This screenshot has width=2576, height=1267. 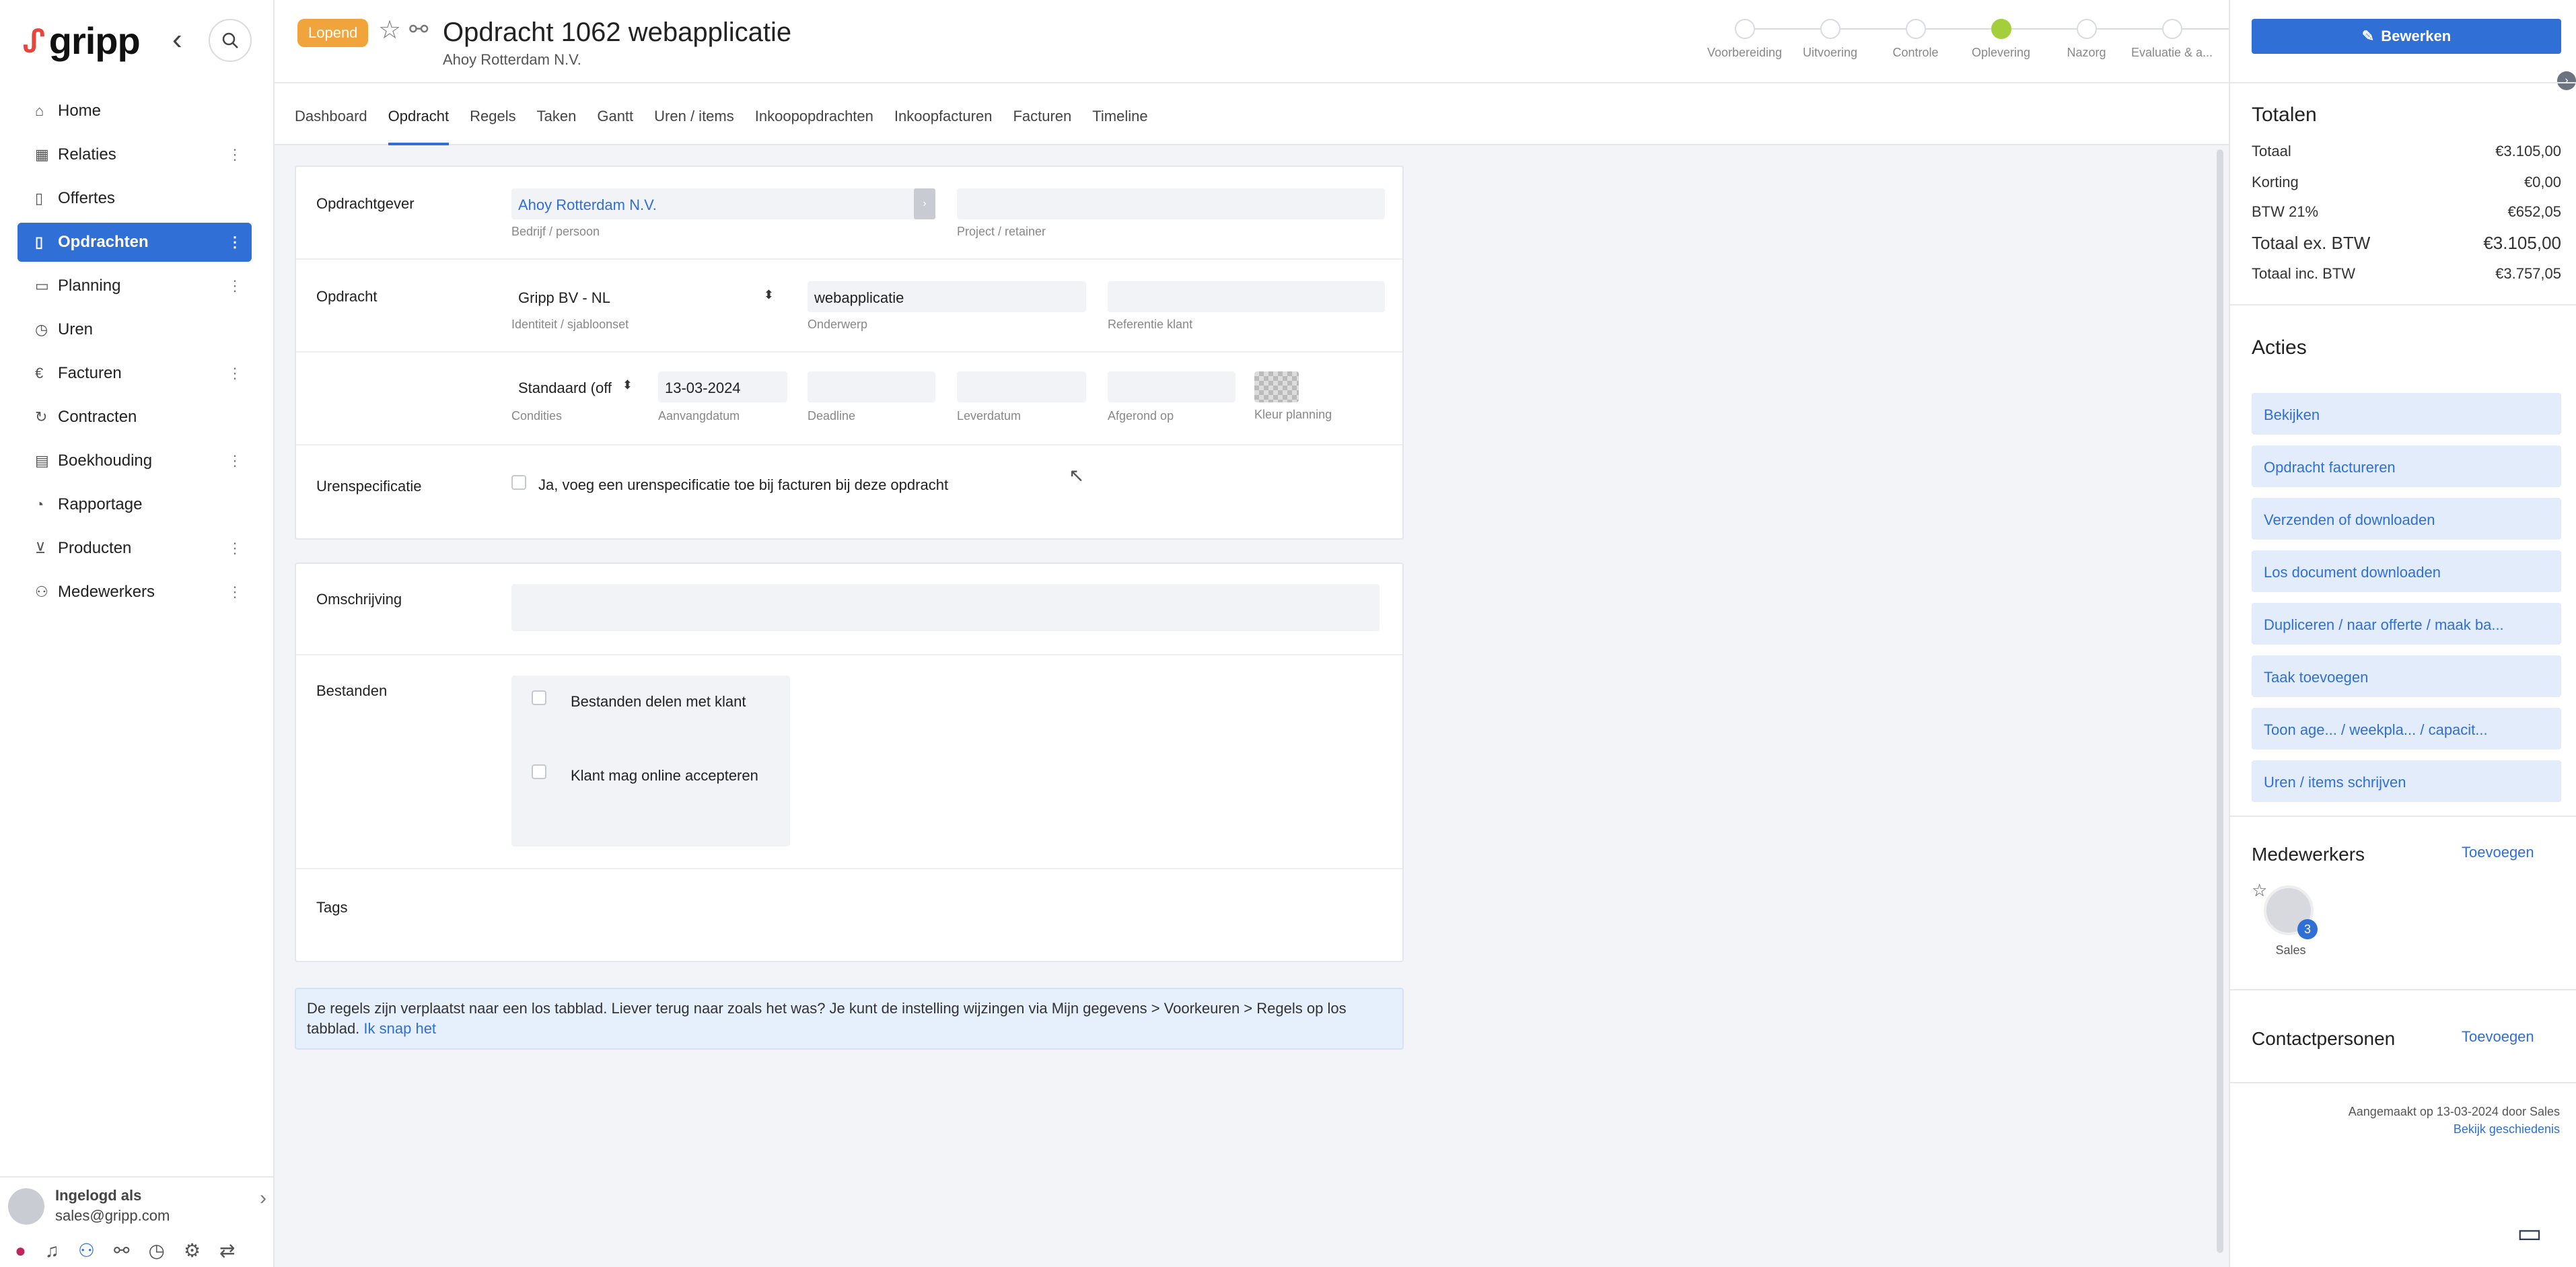 What do you see at coordinates (389, 30) in the screenshot?
I see `favorite-star-icon: ☆` at bounding box center [389, 30].